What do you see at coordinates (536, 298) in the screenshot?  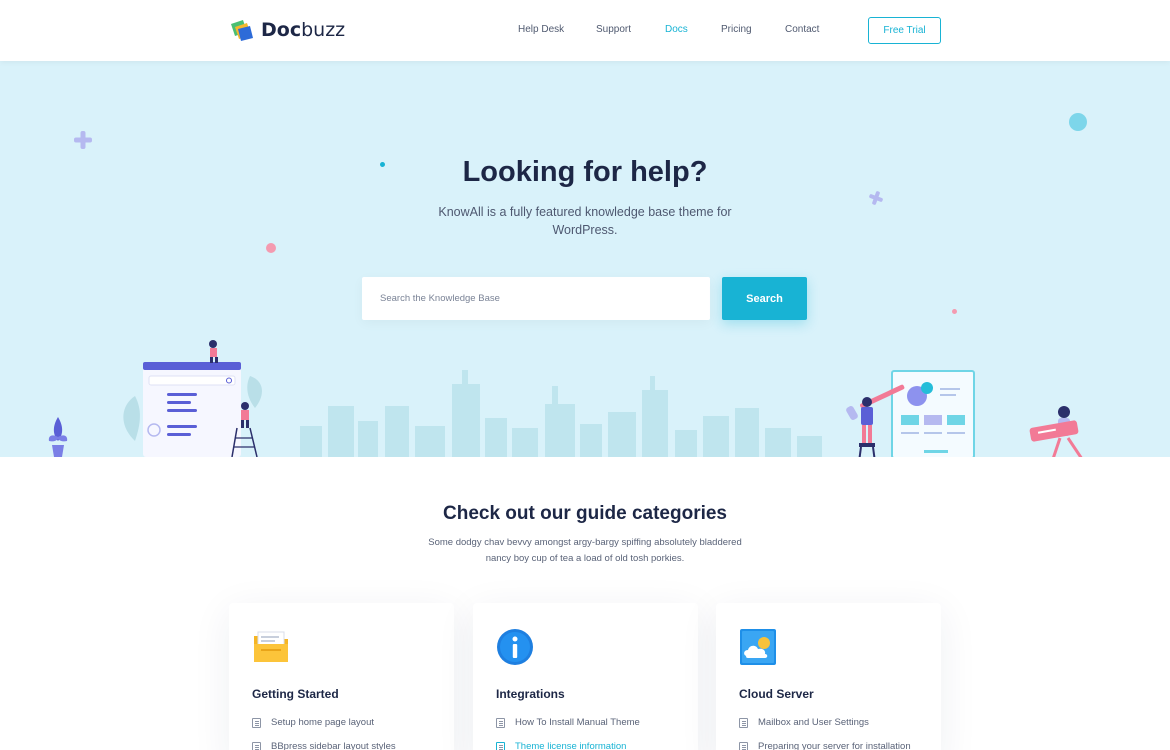 I see `search-input` at bounding box center [536, 298].